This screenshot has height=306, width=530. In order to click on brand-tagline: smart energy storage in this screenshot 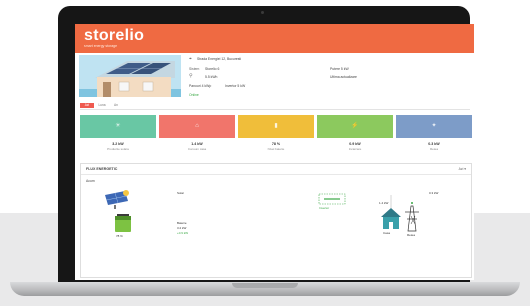, I will do `click(101, 46)`.